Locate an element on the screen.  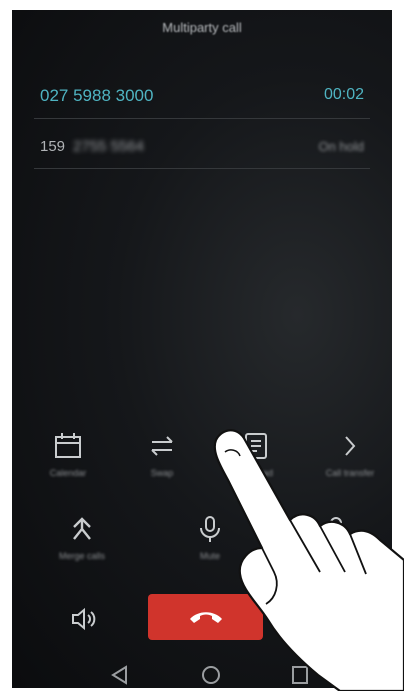
on-hold-status: On hold is located at coordinates (341, 146).